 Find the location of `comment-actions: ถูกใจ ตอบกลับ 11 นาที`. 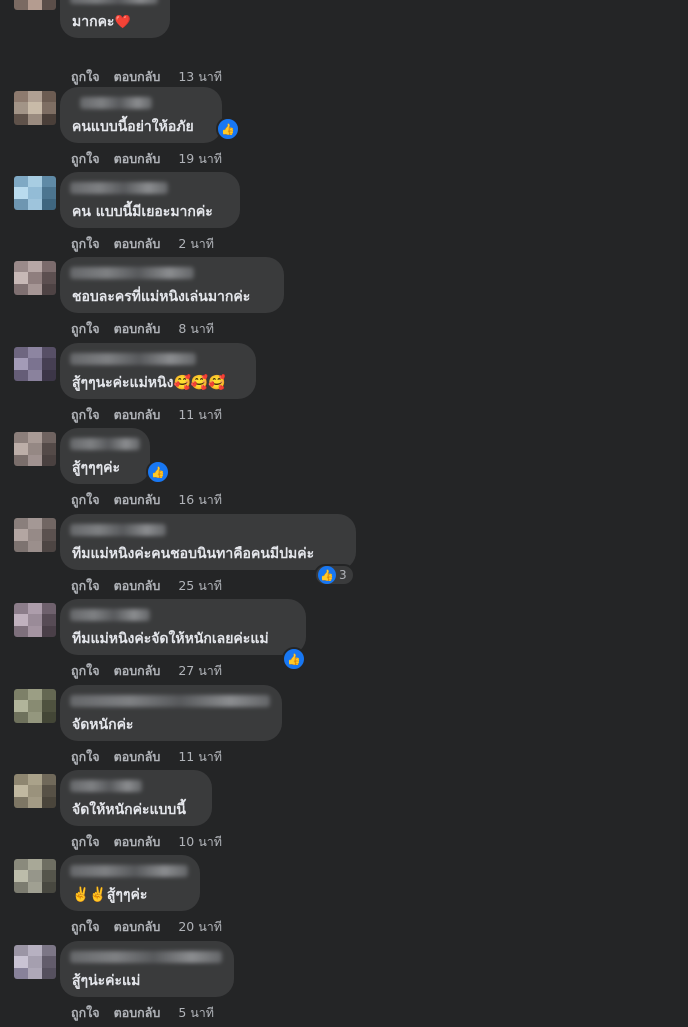

comment-actions: ถูกใจ ตอบกลับ 11 นาที is located at coordinates (153, 757).